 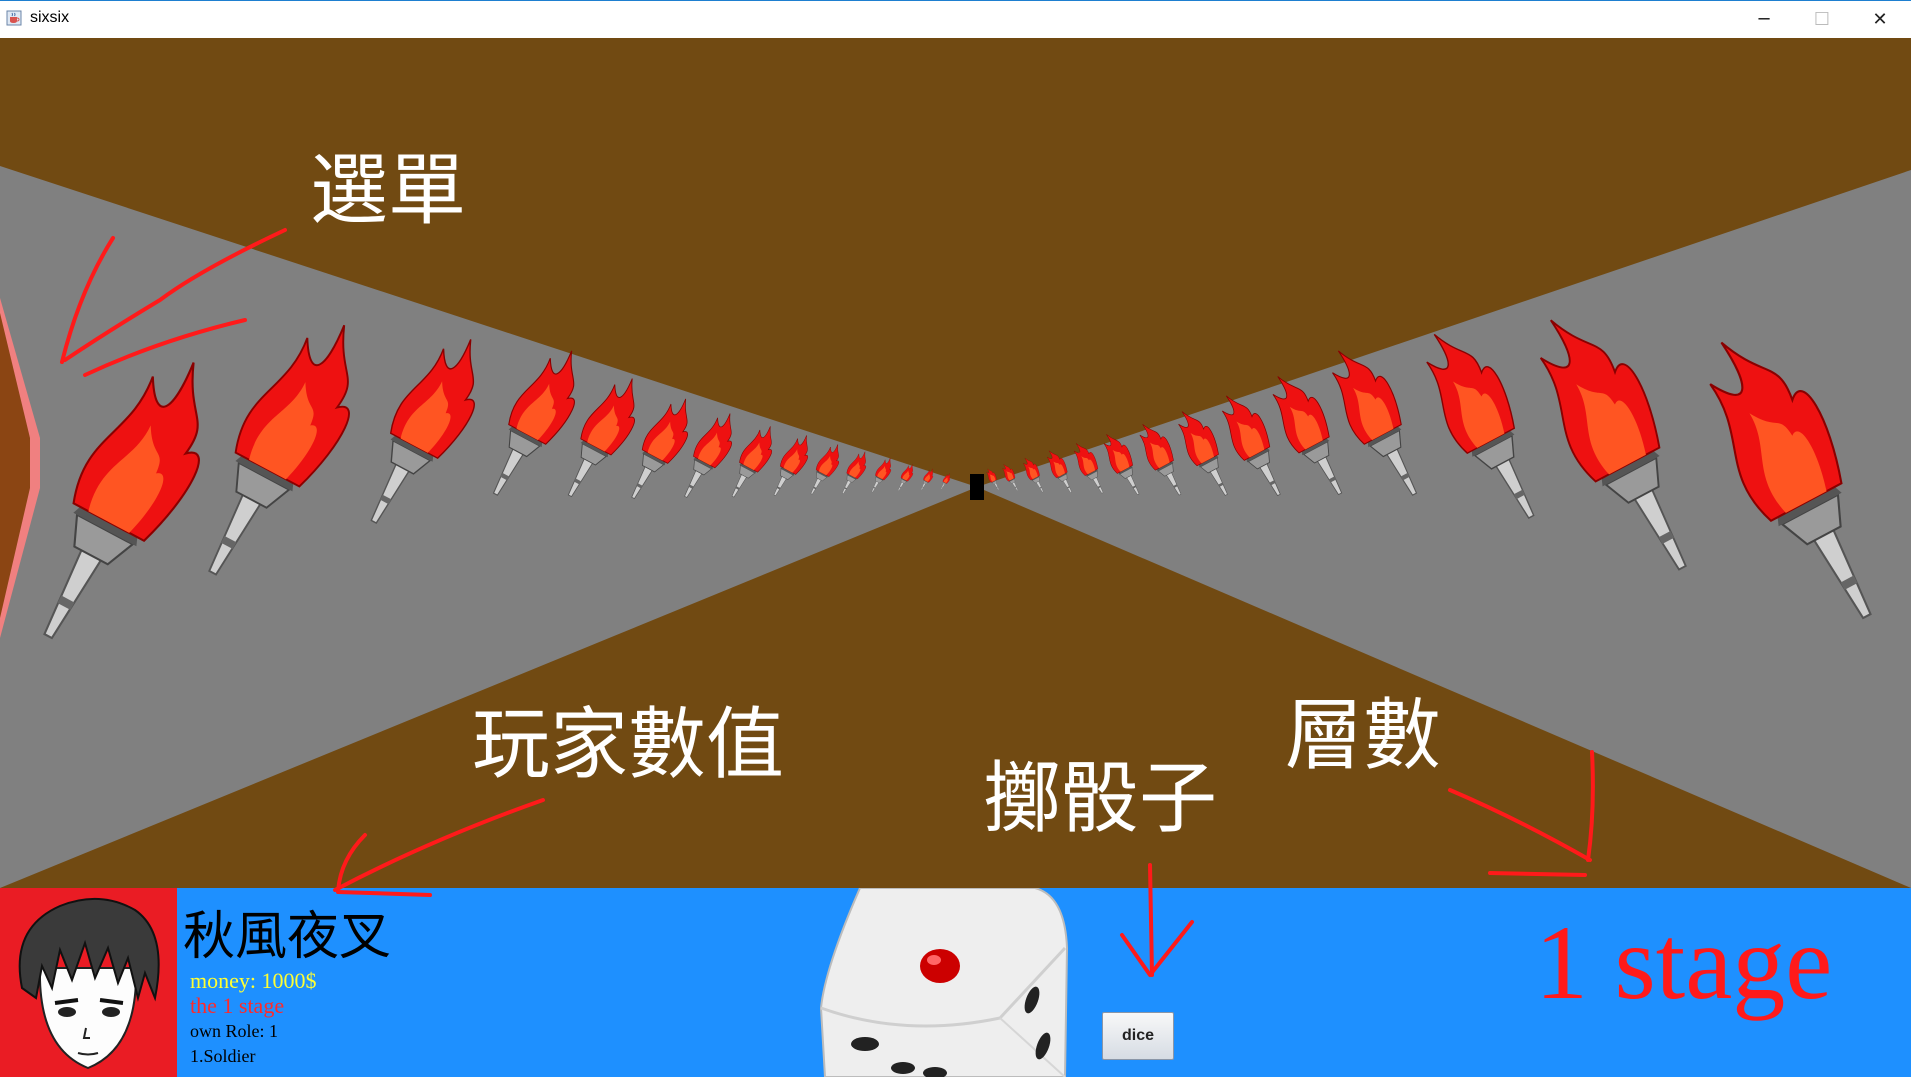 What do you see at coordinates (1138, 1036) in the screenshot?
I see `dice-button: dice` at bounding box center [1138, 1036].